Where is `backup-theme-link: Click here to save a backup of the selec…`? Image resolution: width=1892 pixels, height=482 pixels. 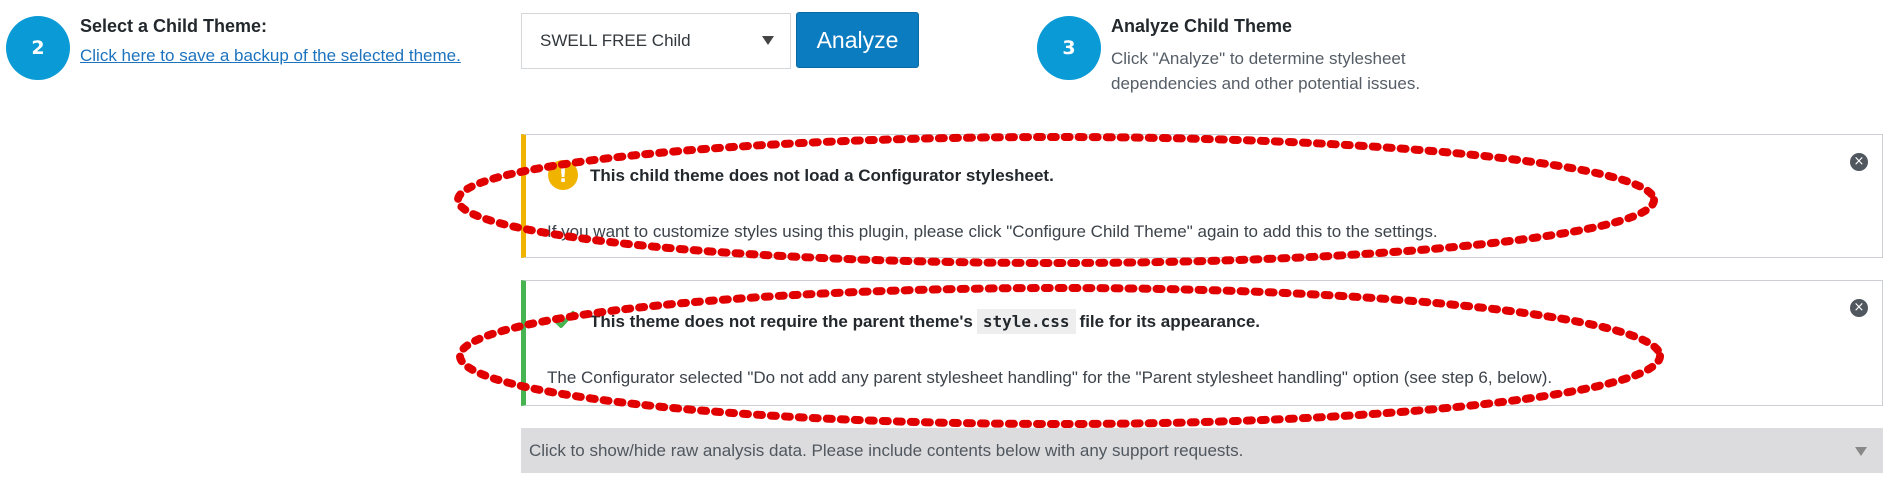 backup-theme-link: Click here to save a backup of the selec… is located at coordinates (270, 56).